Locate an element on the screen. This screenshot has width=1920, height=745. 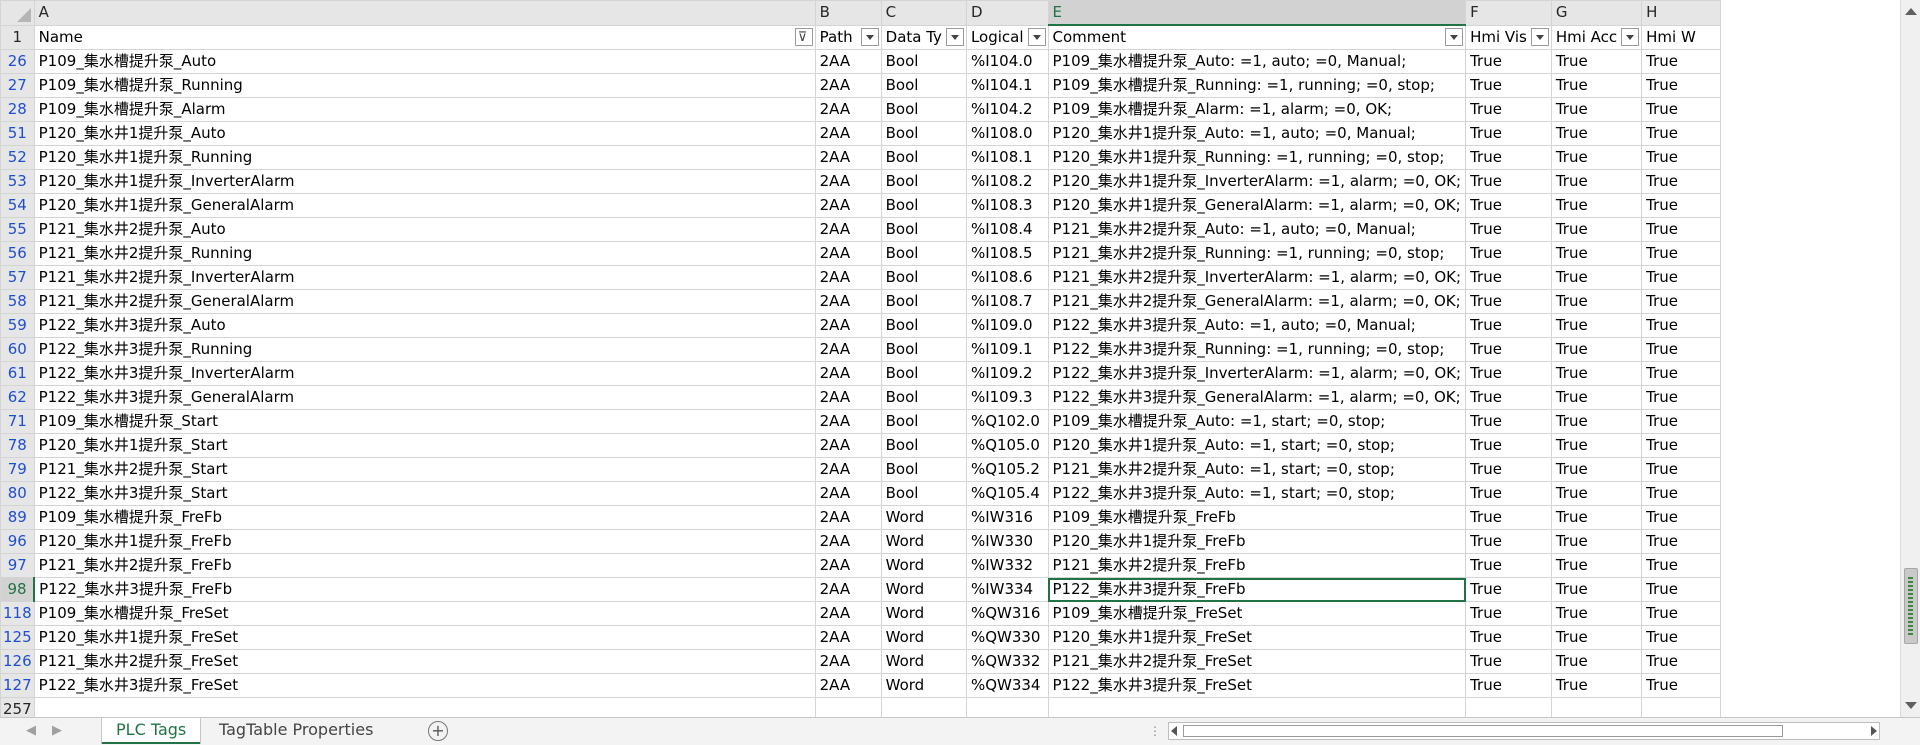
header-cell-name: Name is located at coordinates (424, 37).